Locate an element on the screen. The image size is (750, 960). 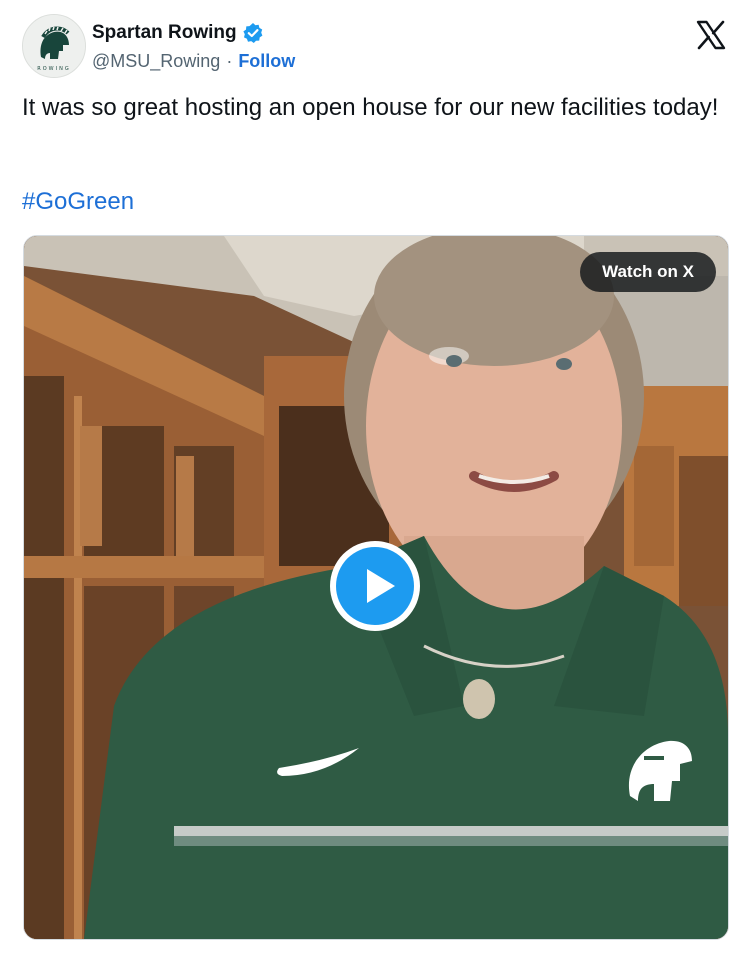
svg-text: ROWING is located at coordinates (53, 69).